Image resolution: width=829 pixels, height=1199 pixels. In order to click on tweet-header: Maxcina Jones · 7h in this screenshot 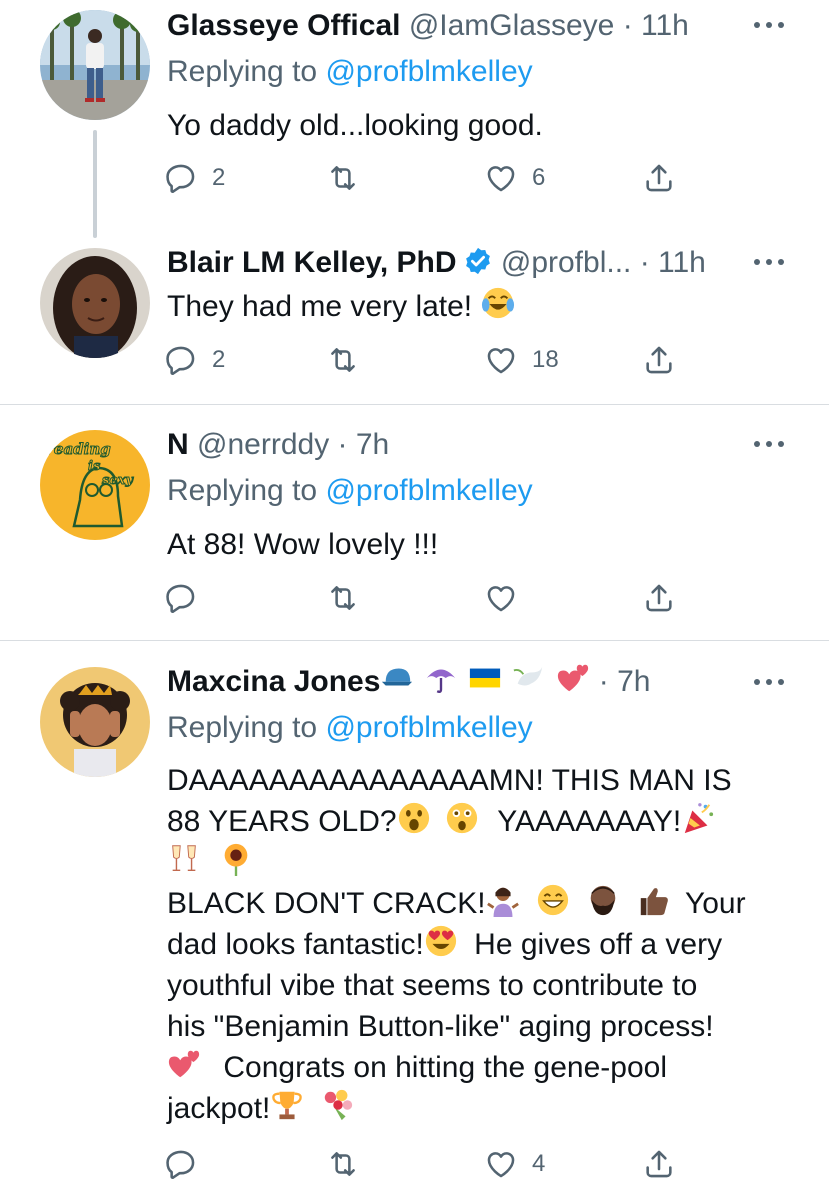, I will do `click(408, 681)`.